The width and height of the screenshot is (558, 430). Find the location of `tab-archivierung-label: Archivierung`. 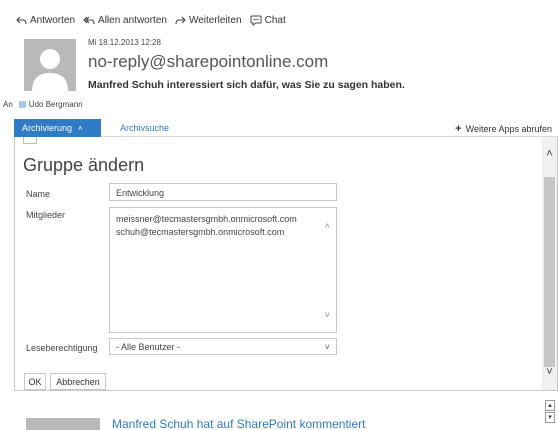

tab-archivierung-label: Archivierung is located at coordinates (47, 128).